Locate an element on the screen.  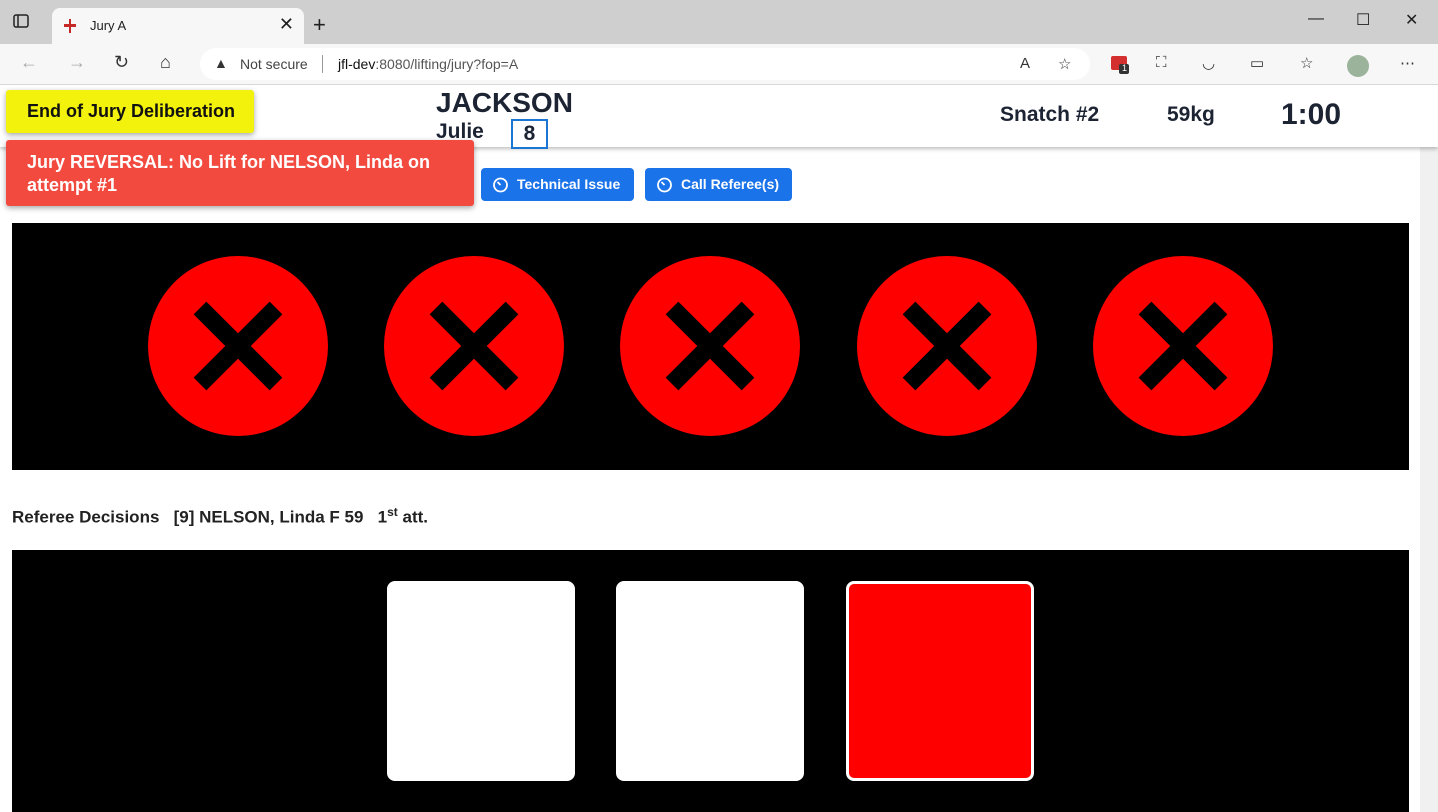
requested-weight: 59kg is located at coordinates (1191, 114).